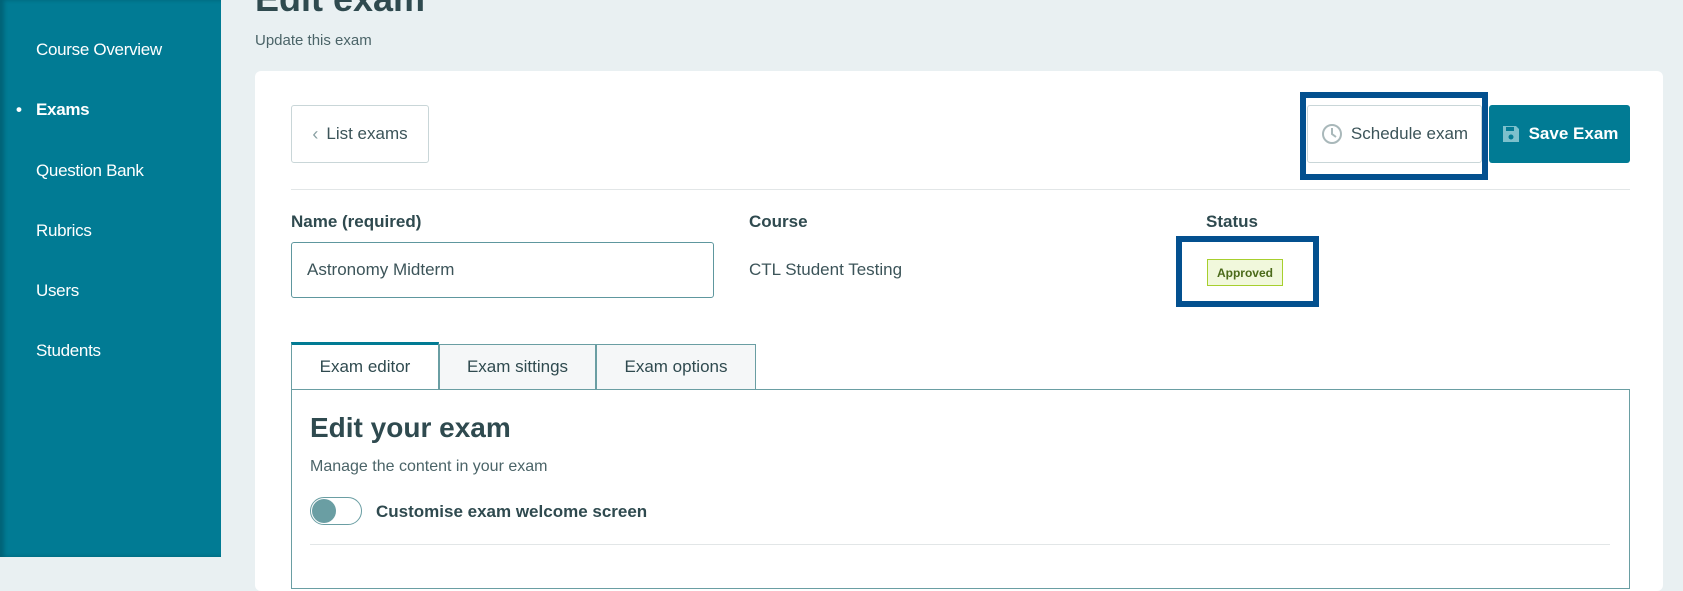  I want to click on name-input, so click(502, 270).